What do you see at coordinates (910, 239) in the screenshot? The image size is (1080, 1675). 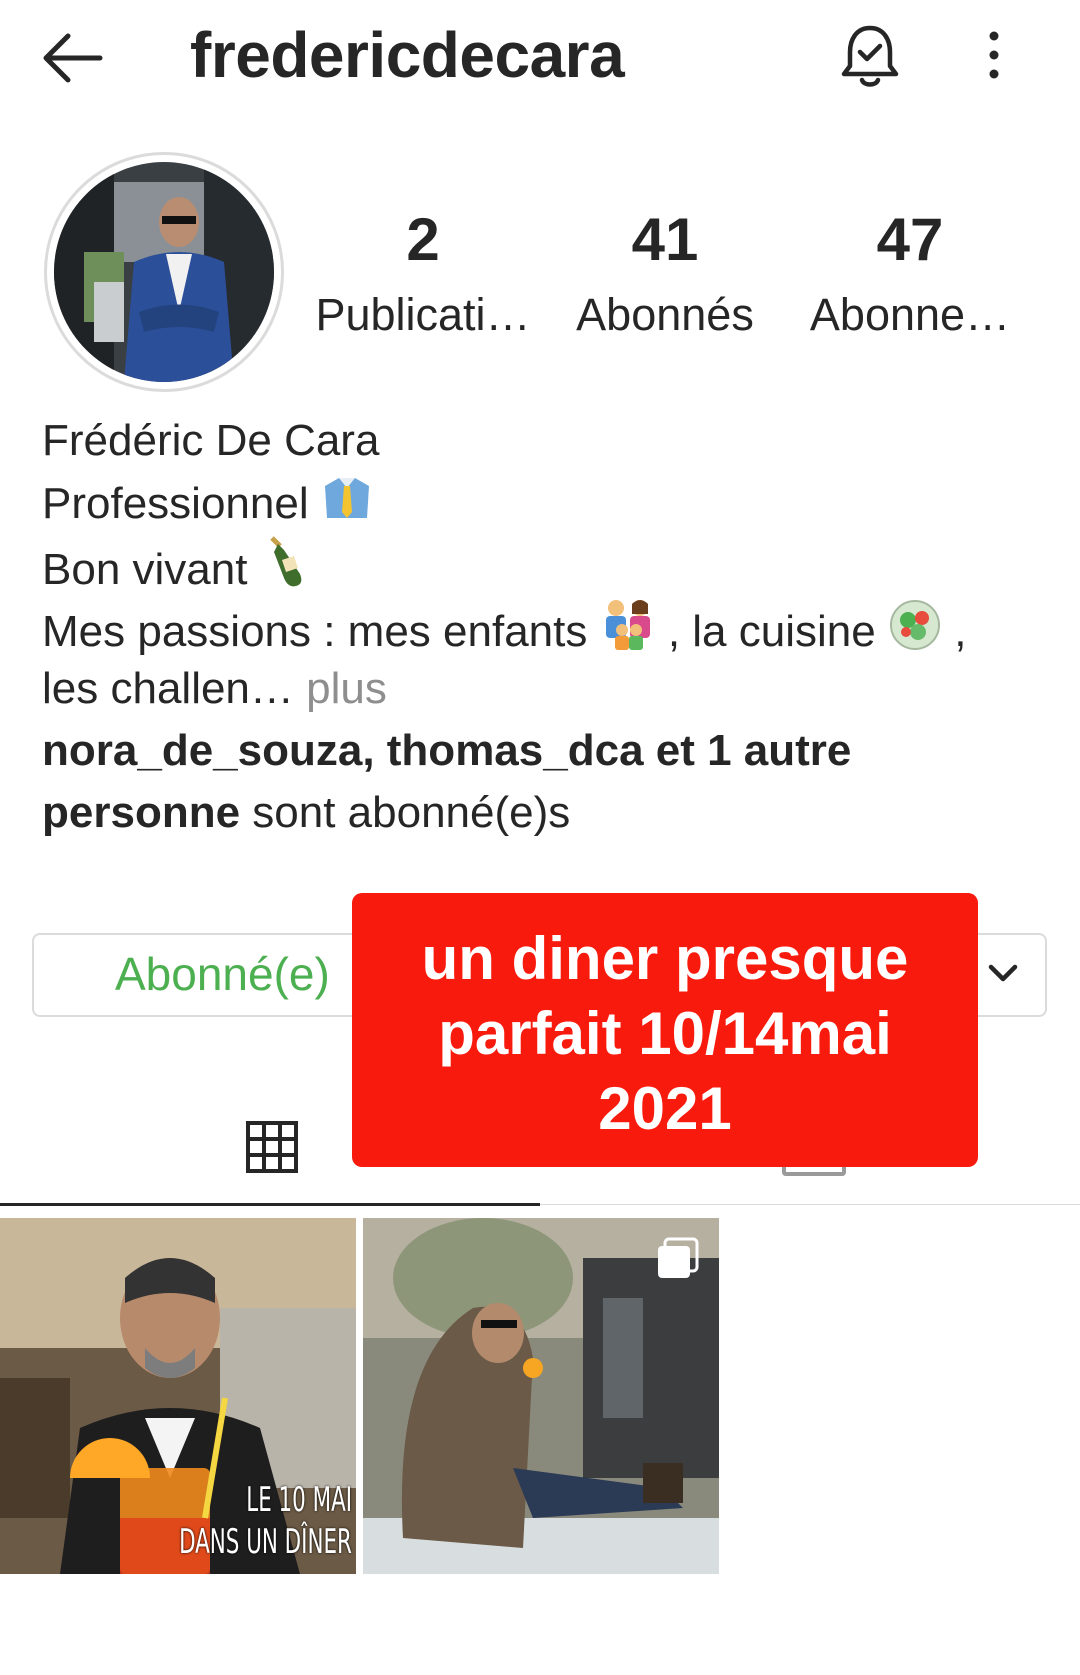 I see `stat-following-count: 47` at bounding box center [910, 239].